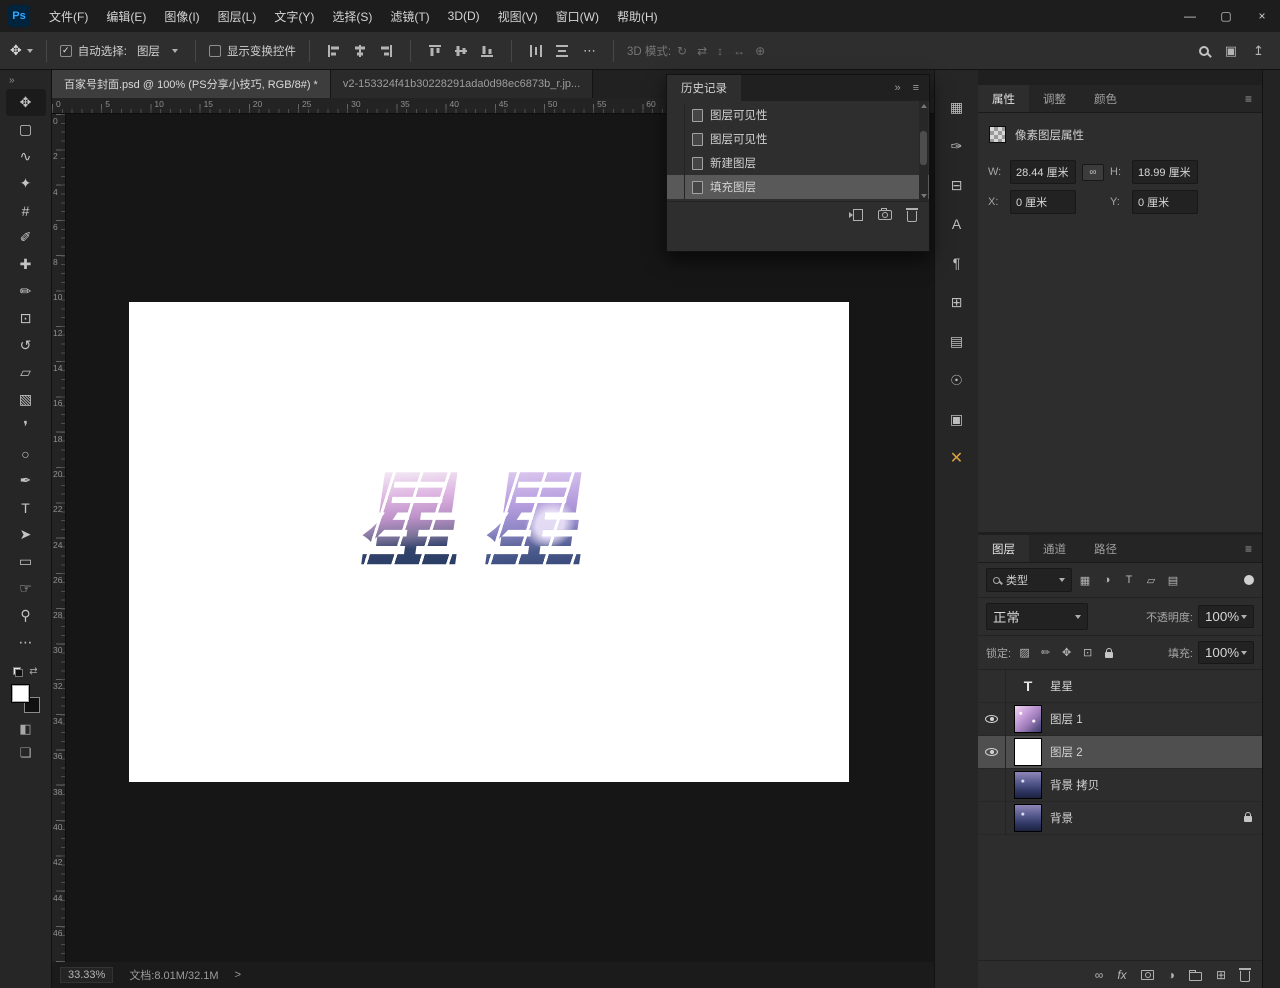  What do you see at coordinates (126, 16) in the screenshot?
I see `menu-edit: 编辑(E)` at bounding box center [126, 16].